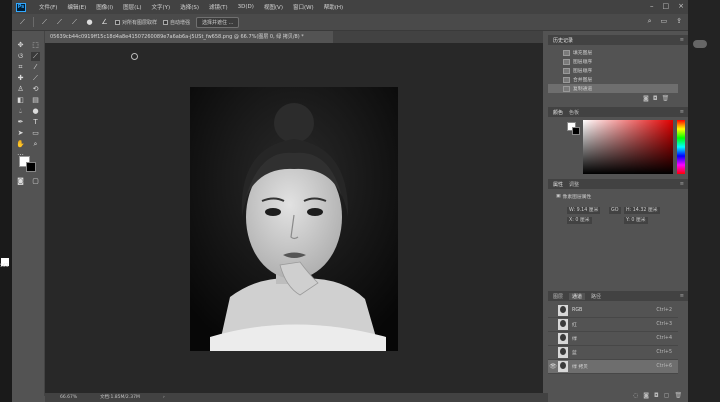 The height and width of the screenshot is (402, 720). What do you see at coordinates (59, 22) in the screenshot?
I see `add-selection-icon: ⟋` at bounding box center [59, 22].